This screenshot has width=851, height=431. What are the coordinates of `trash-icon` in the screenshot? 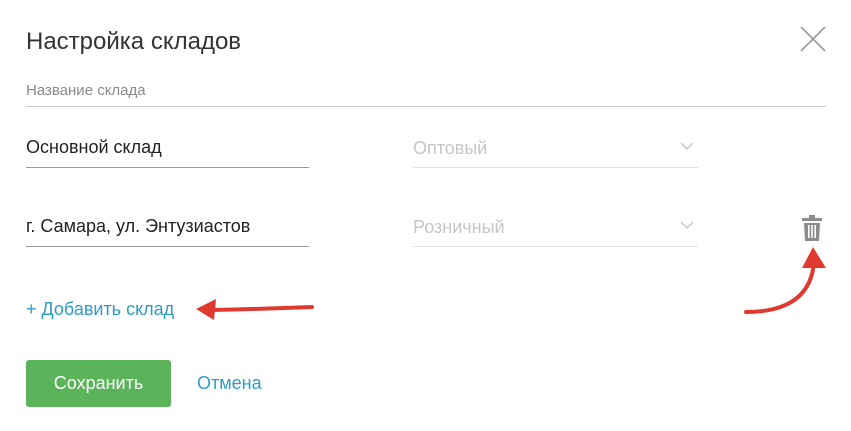 It's located at (812, 228).